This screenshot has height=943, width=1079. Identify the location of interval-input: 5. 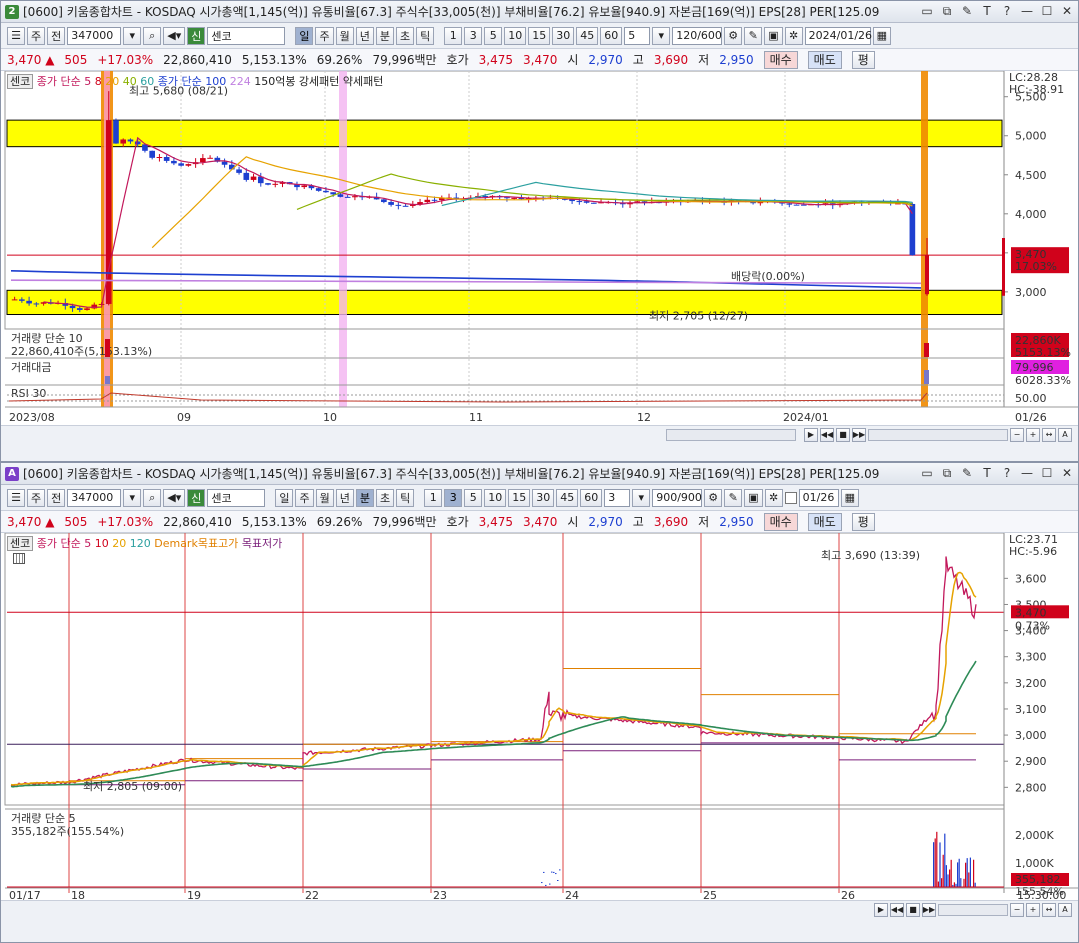
(637, 35).